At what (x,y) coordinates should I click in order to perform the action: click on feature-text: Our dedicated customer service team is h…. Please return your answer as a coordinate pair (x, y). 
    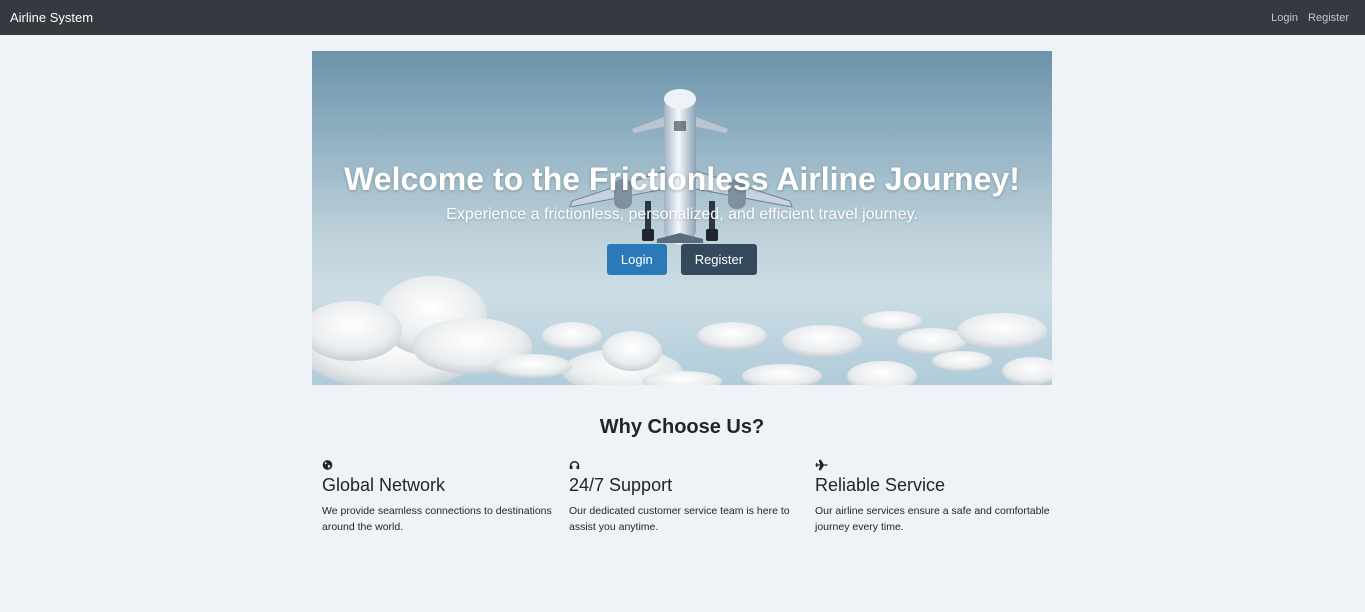
    Looking at the image, I should click on (679, 519).